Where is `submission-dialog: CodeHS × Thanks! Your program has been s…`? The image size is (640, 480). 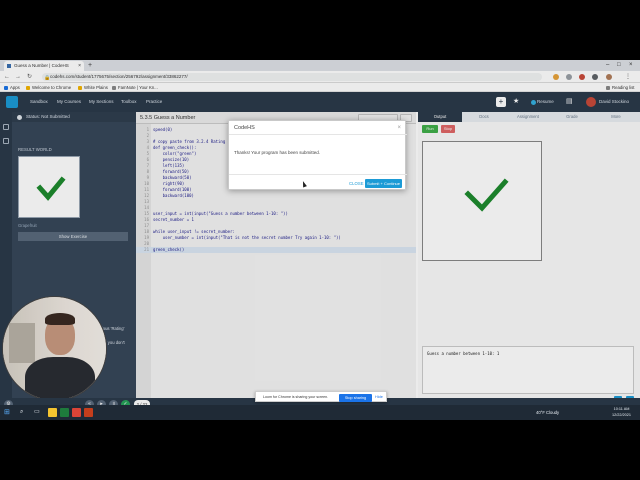
submission-dialog: CodeHS × Thanks! Your program has been s… is located at coordinates (317, 155).